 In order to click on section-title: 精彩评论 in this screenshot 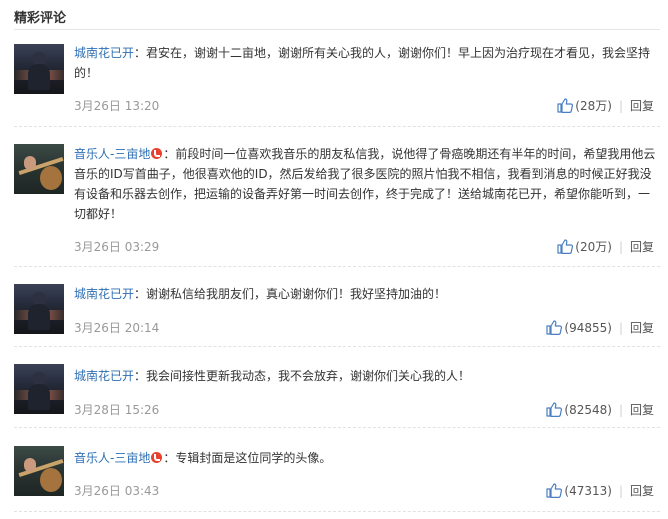, I will do `click(40, 18)`.